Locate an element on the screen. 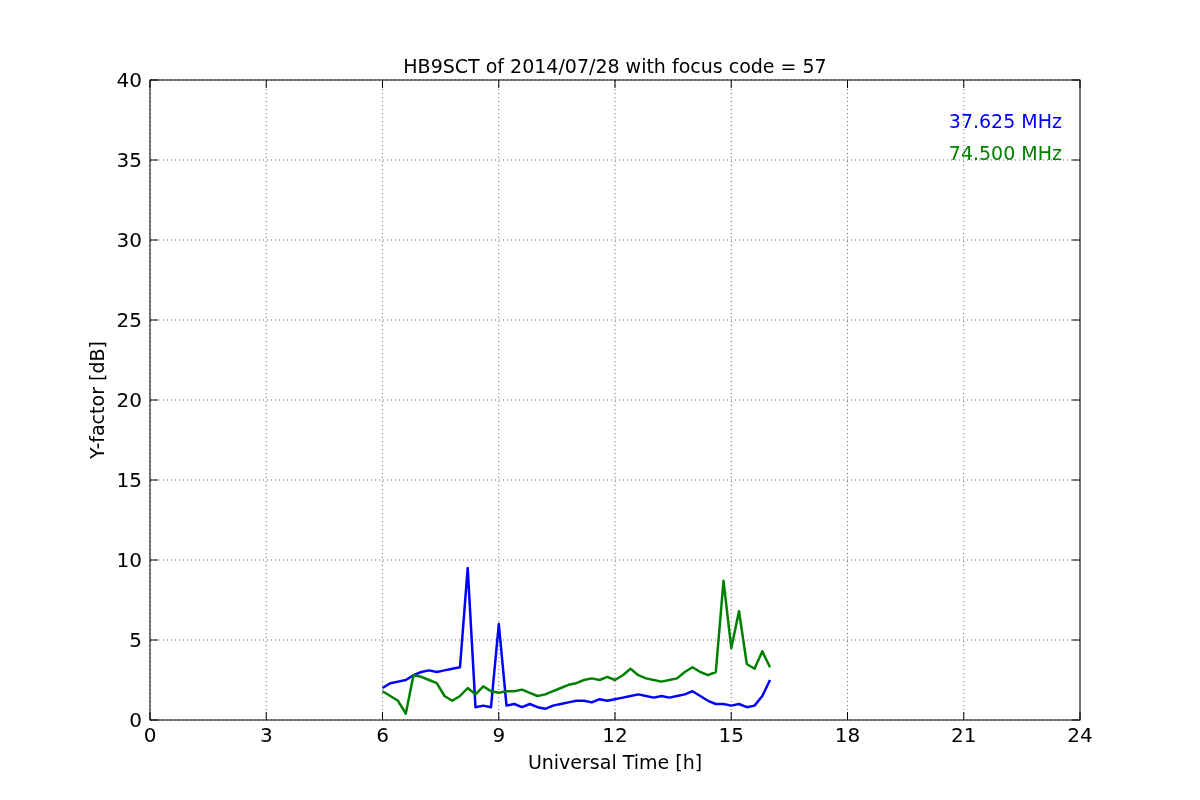  tick-label: 3 is located at coordinates (266, 735).